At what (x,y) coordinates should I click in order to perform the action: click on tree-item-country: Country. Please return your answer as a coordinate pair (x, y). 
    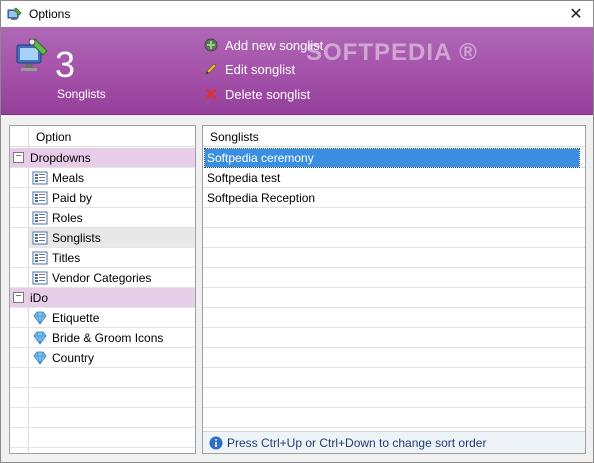
    Looking at the image, I should click on (102, 358).